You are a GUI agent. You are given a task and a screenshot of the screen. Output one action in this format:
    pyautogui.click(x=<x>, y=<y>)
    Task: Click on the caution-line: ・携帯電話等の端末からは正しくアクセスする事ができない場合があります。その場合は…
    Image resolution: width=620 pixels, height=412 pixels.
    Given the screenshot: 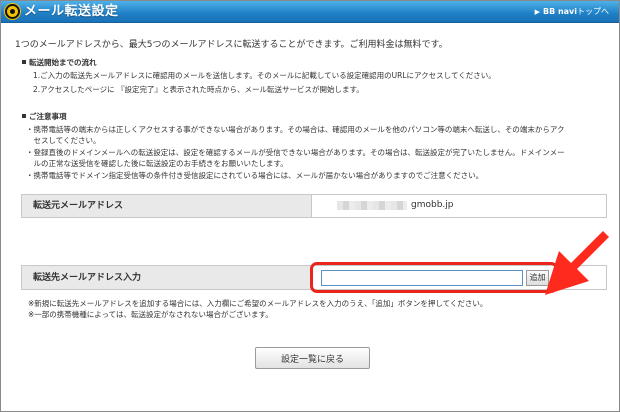 What is the action you would take?
    pyautogui.click(x=295, y=129)
    